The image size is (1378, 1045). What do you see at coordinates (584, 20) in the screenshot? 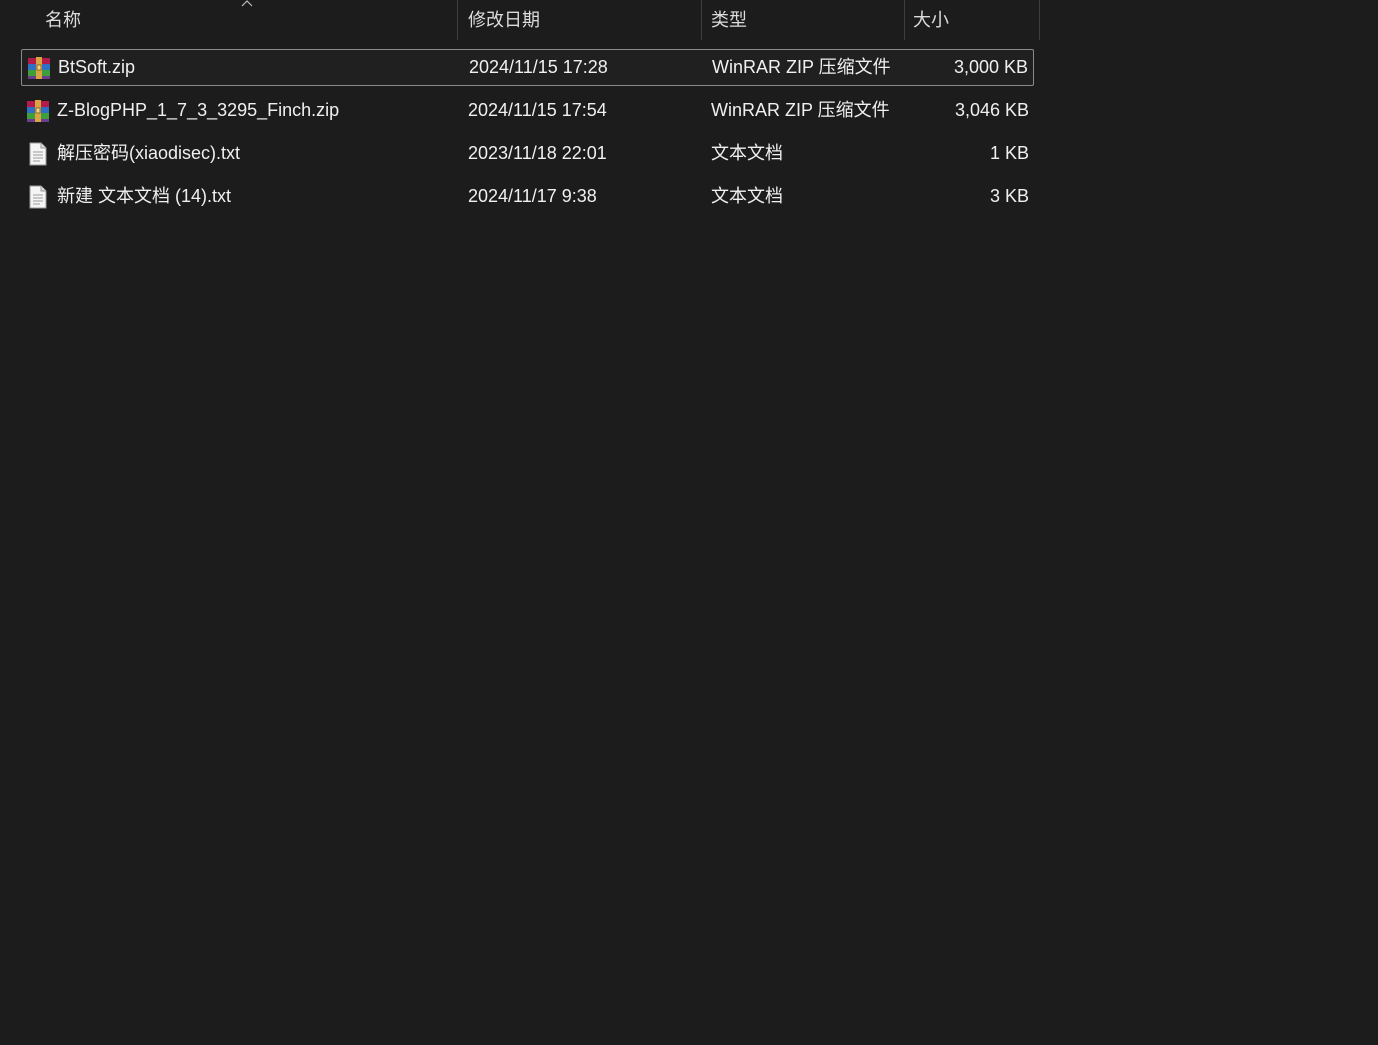
I see `column-header-date: 修改日期` at bounding box center [584, 20].